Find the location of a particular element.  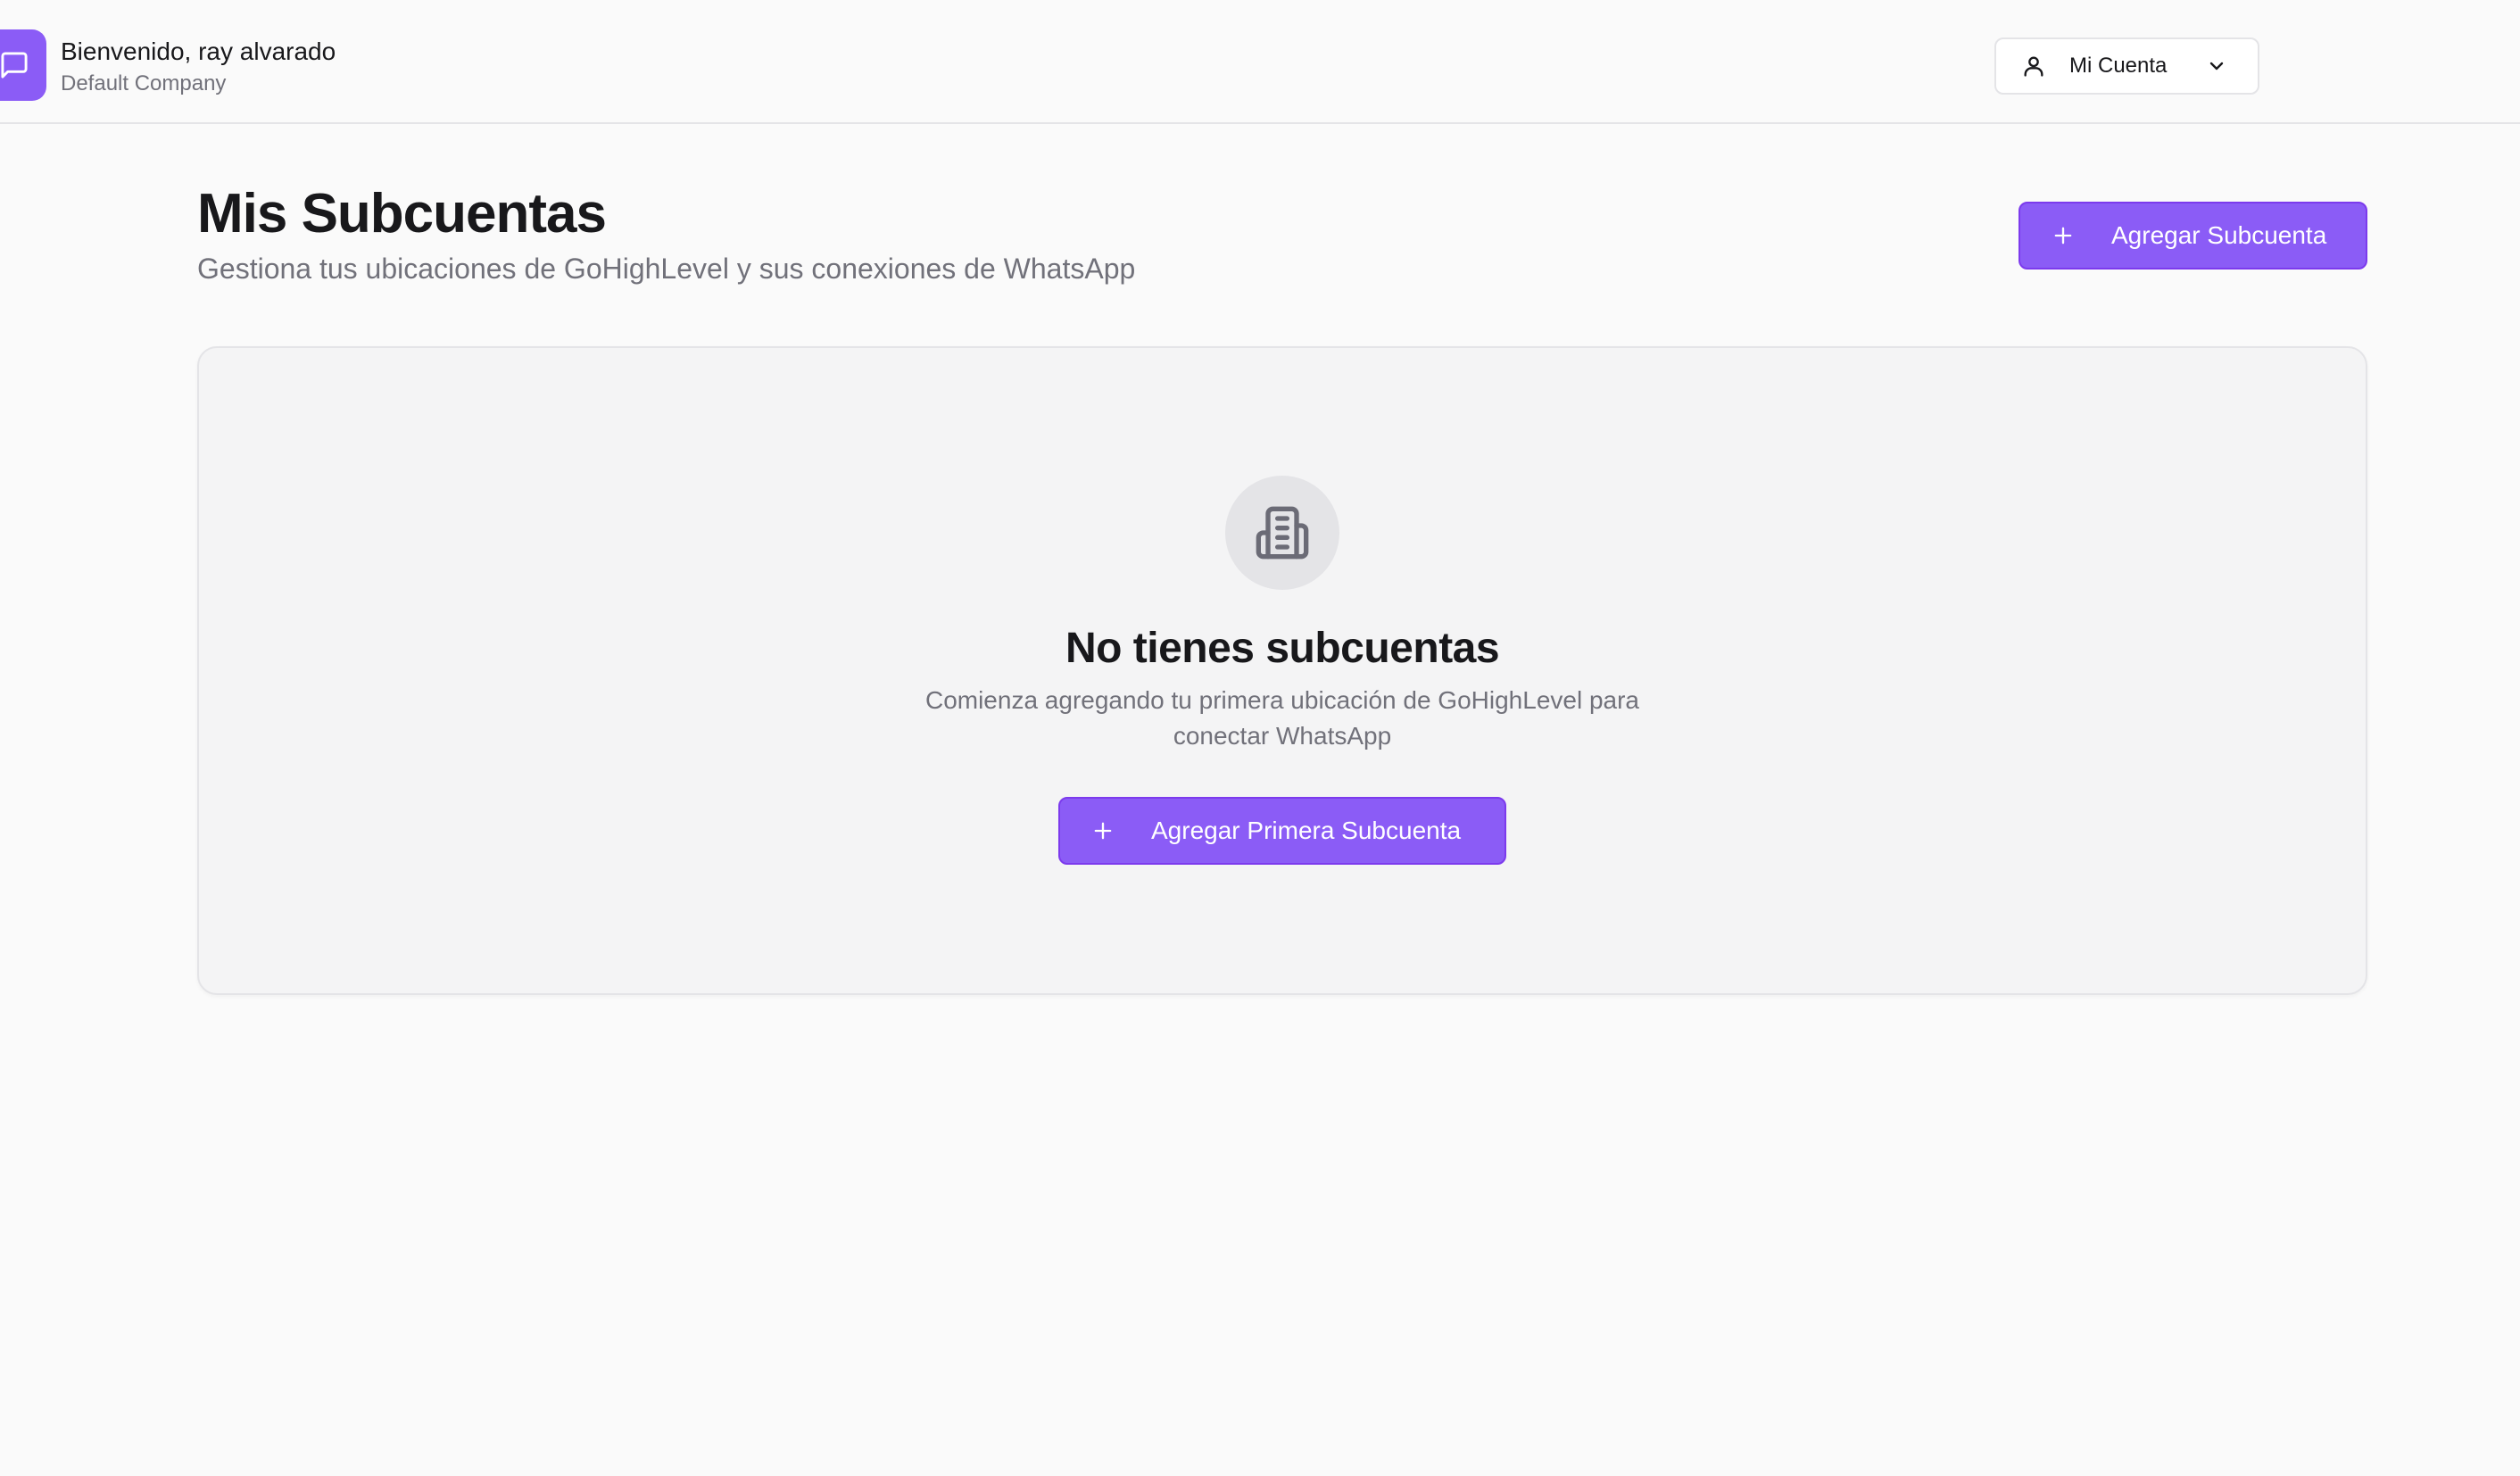

user-icon is located at coordinates (2033, 66).